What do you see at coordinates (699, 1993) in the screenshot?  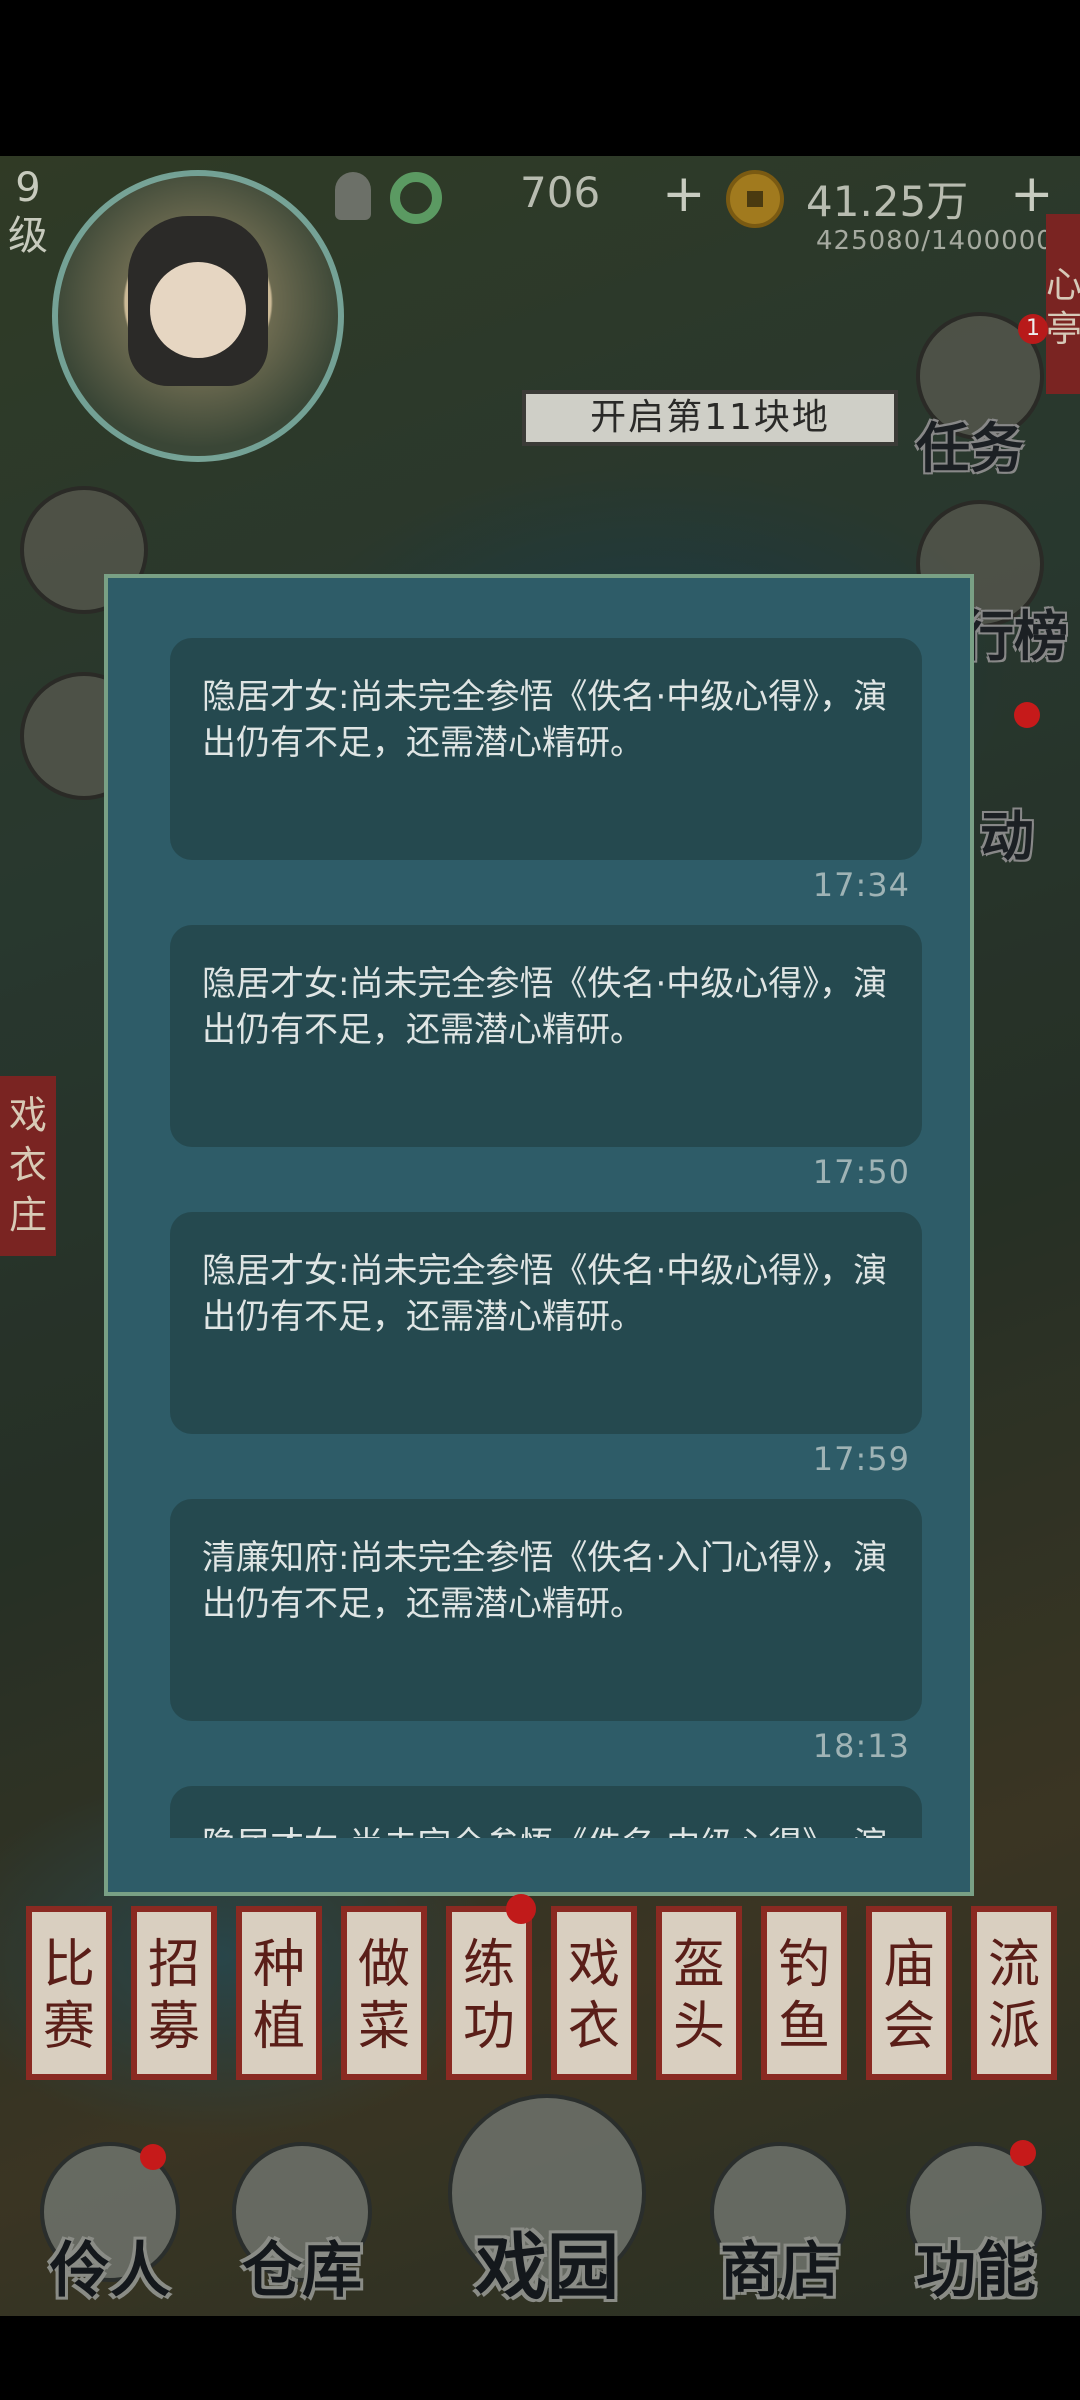 I see `action-headdress: 盔头` at bounding box center [699, 1993].